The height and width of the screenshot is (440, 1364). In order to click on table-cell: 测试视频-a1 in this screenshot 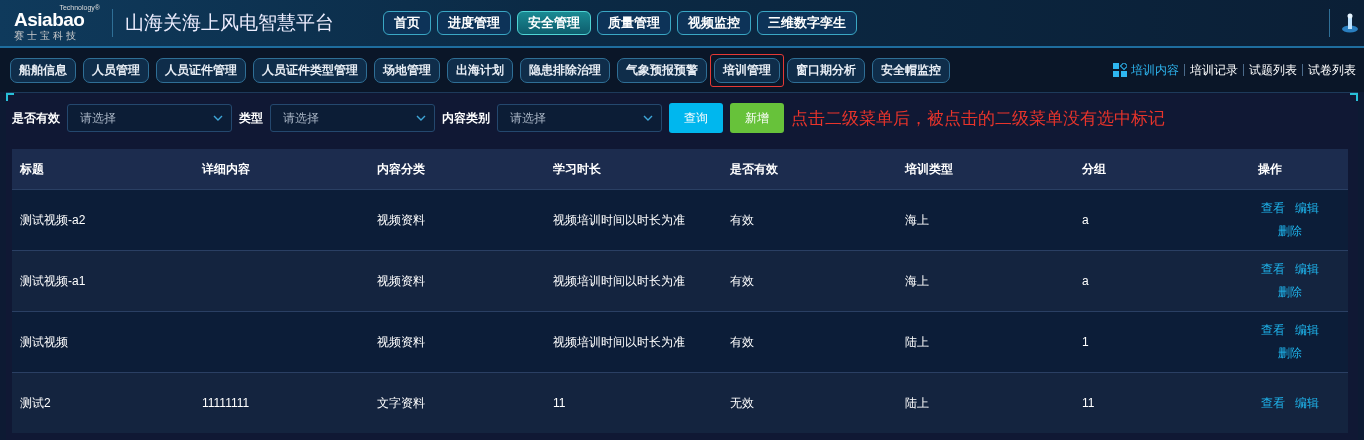, I will do `click(53, 280)`.